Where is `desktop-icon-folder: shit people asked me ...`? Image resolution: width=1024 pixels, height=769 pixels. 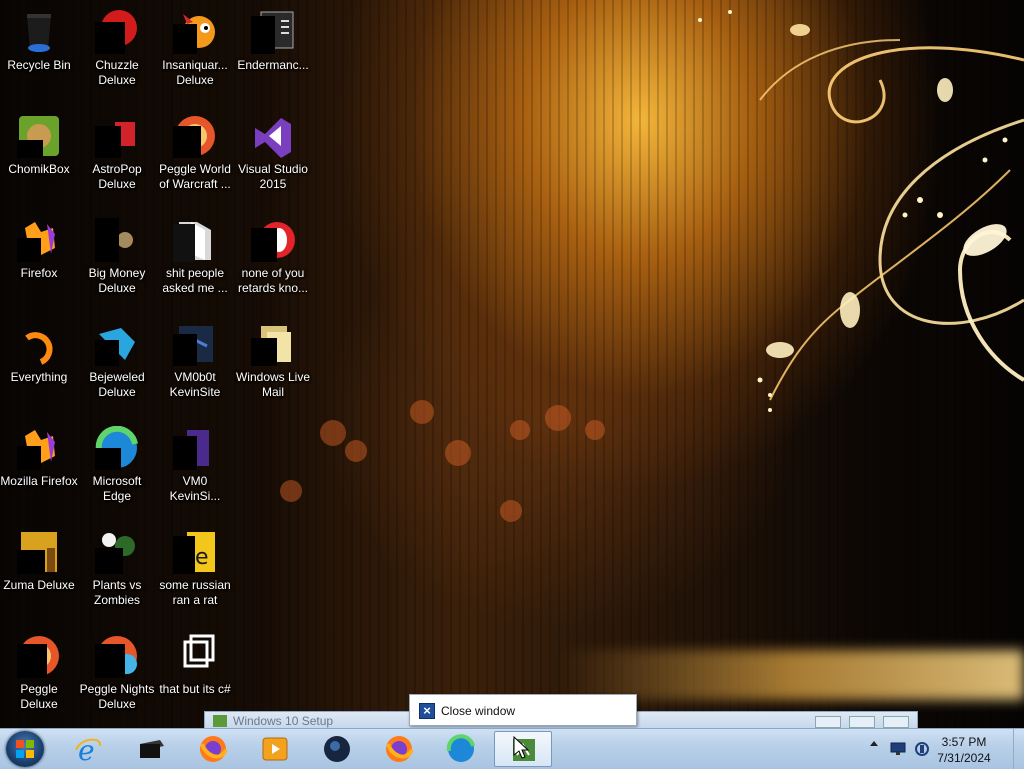
desktop-icon-folder: shit people asked me ... is located at coordinates (195, 260).